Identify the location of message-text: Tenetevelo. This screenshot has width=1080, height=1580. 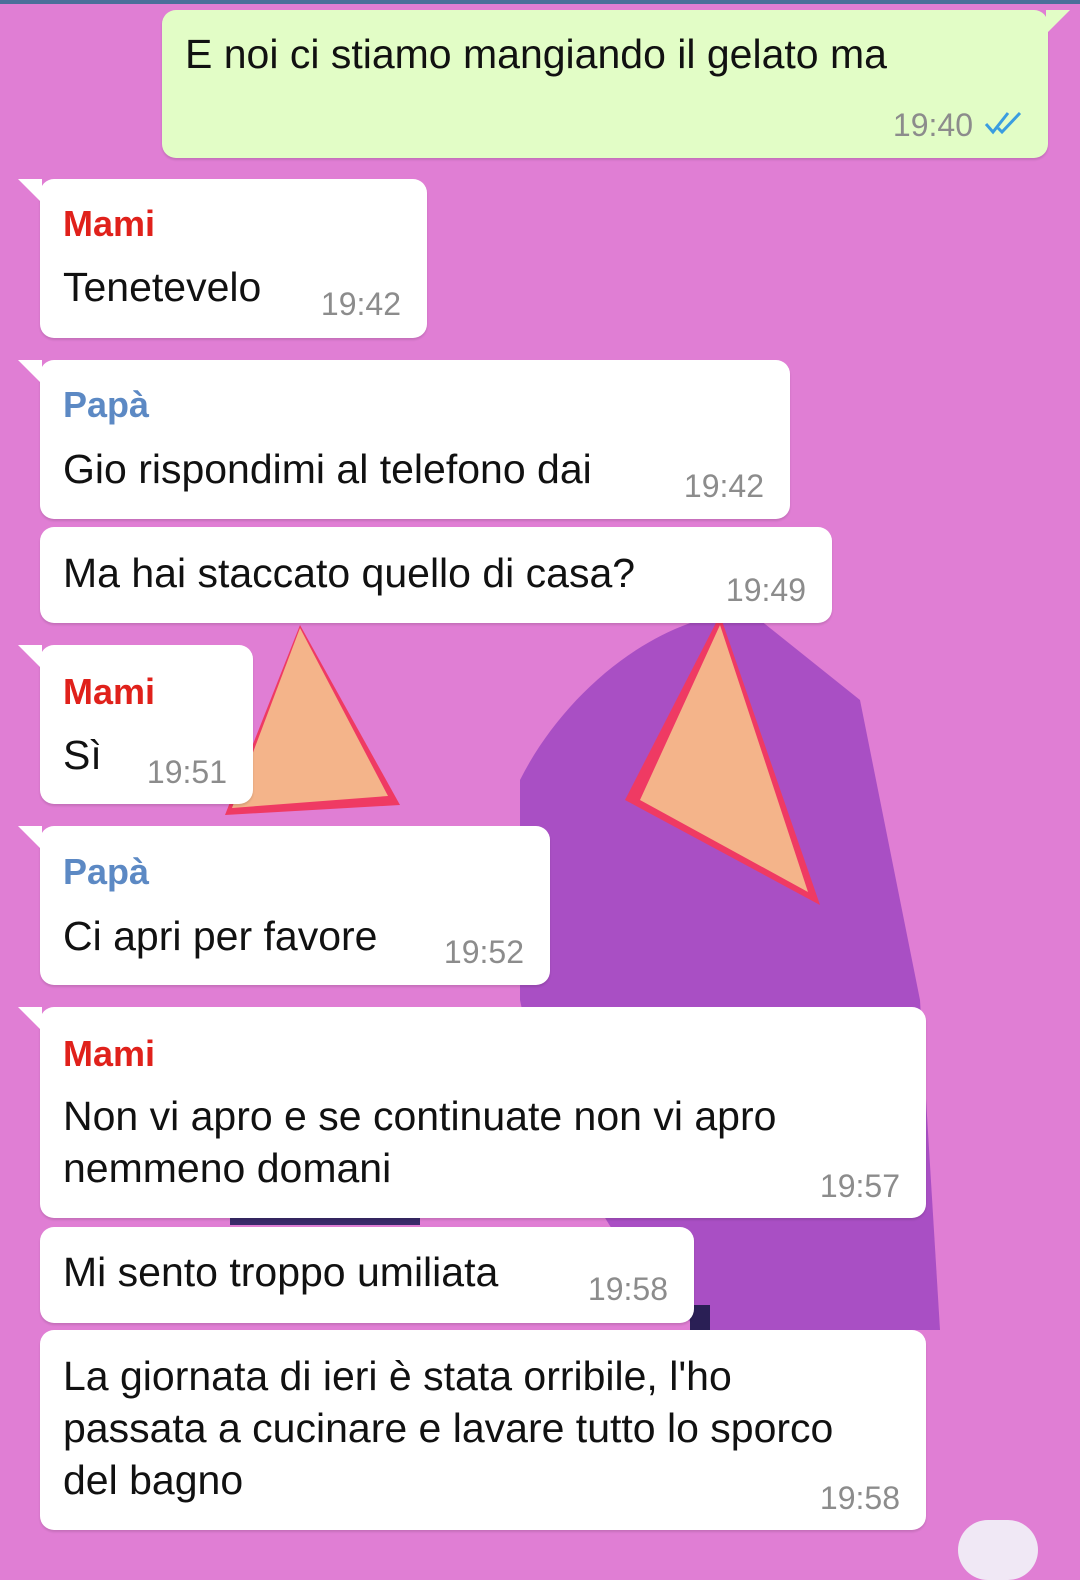
(162, 287).